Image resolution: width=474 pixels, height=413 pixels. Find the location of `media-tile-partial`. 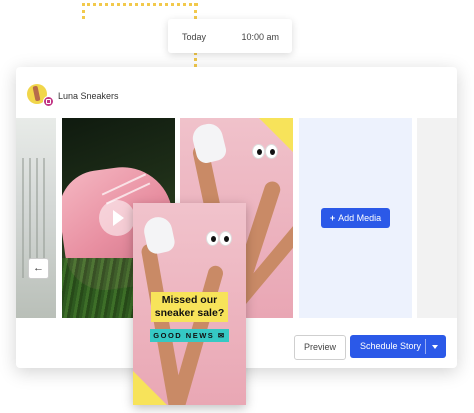

media-tile-partial is located at coordinates (36, 218).